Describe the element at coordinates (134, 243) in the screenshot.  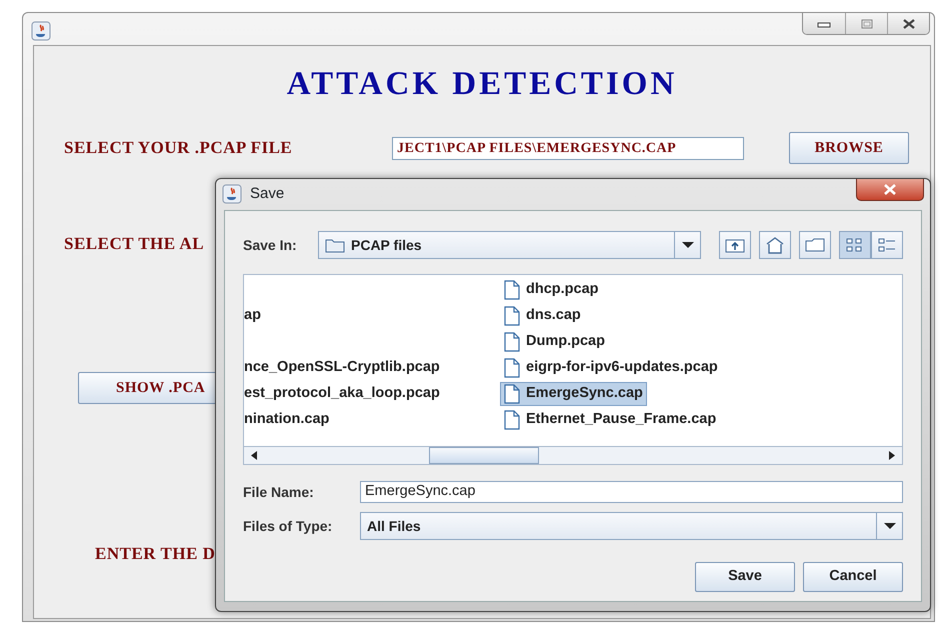
I see `algorithm-label: SELECT THE AL` at that location.